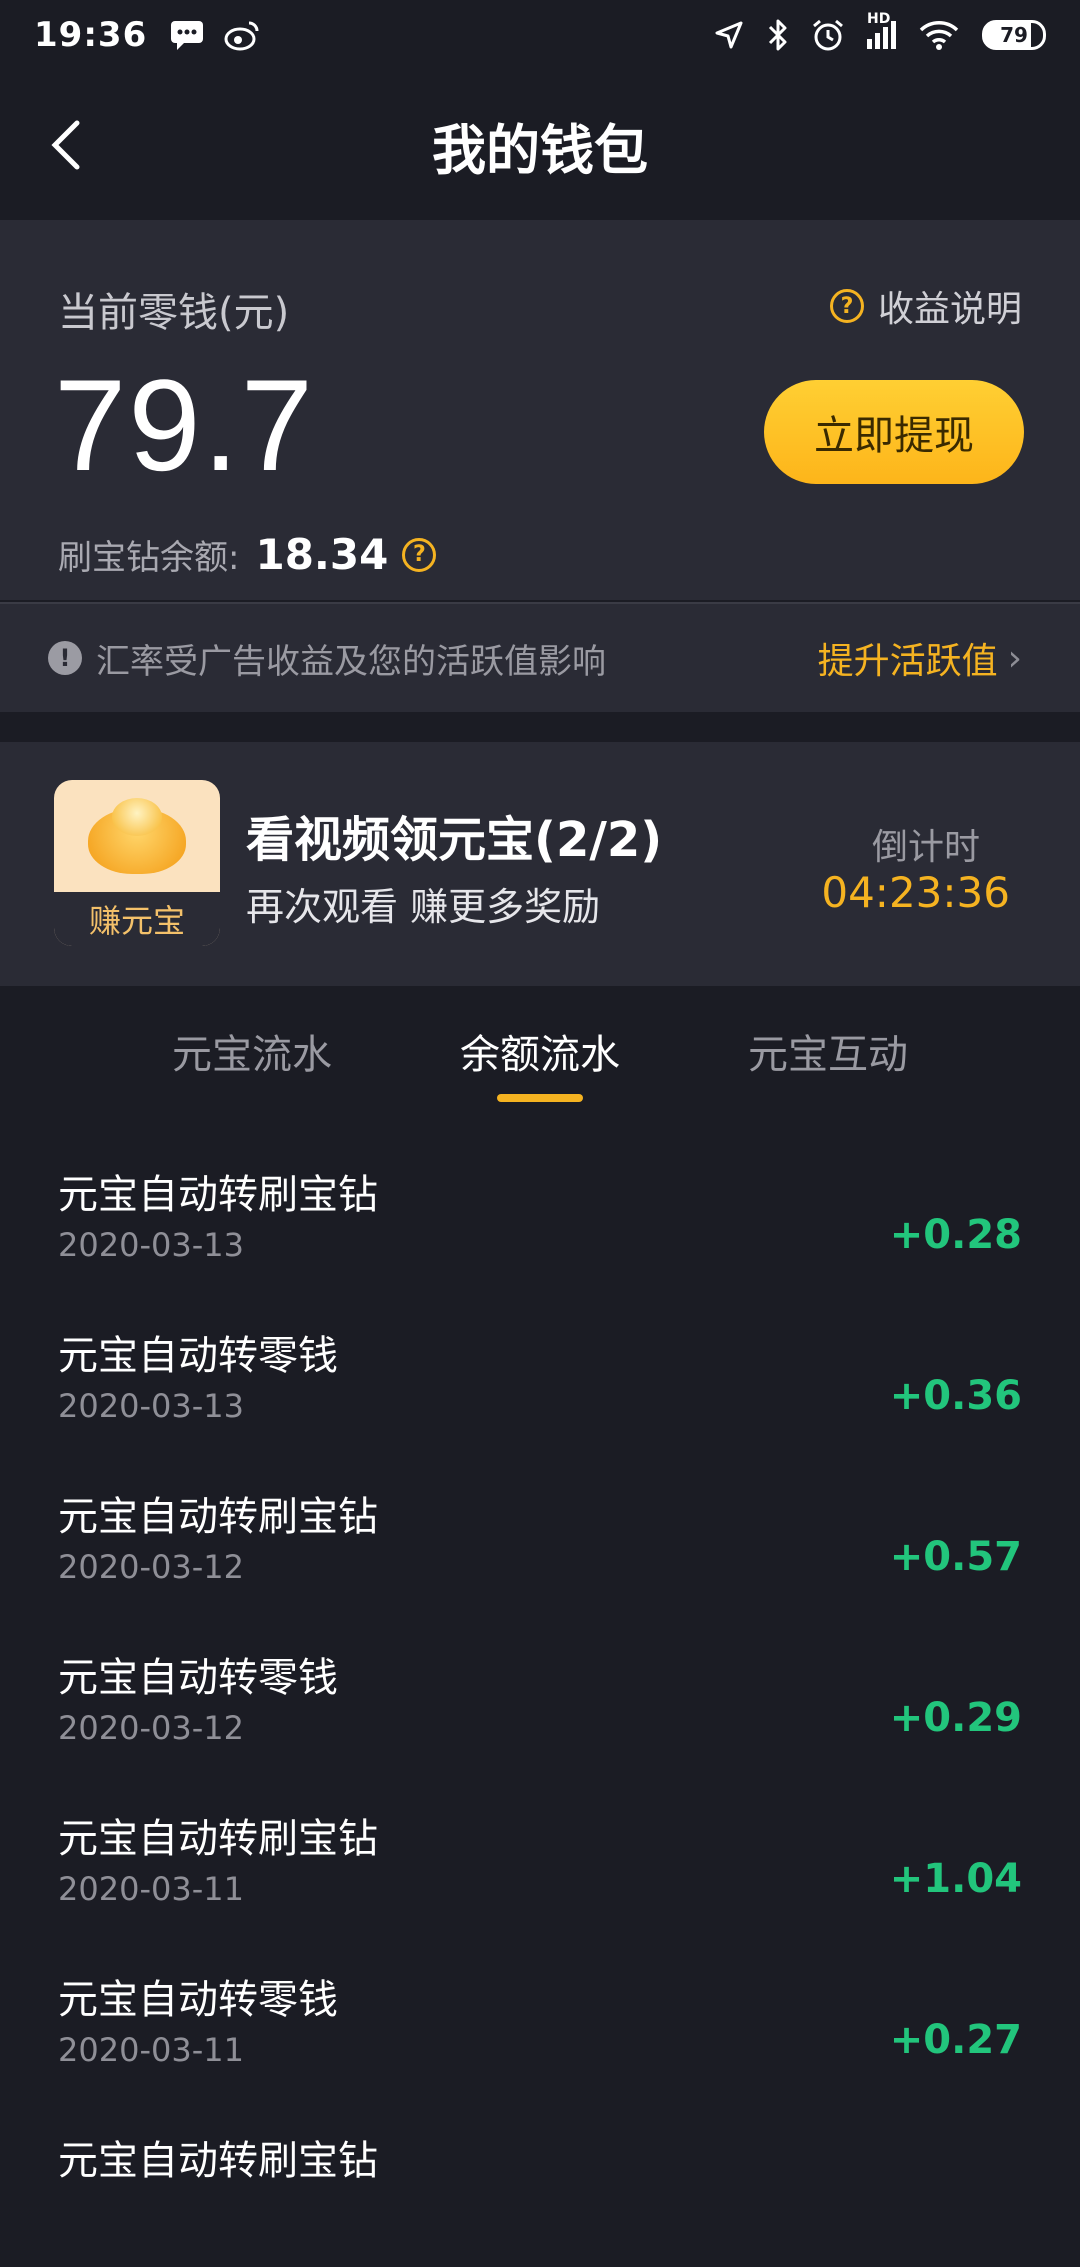  Describe the element at coordinates (846, 306) in the screenshot. I see `question-icon: ?` at that location.